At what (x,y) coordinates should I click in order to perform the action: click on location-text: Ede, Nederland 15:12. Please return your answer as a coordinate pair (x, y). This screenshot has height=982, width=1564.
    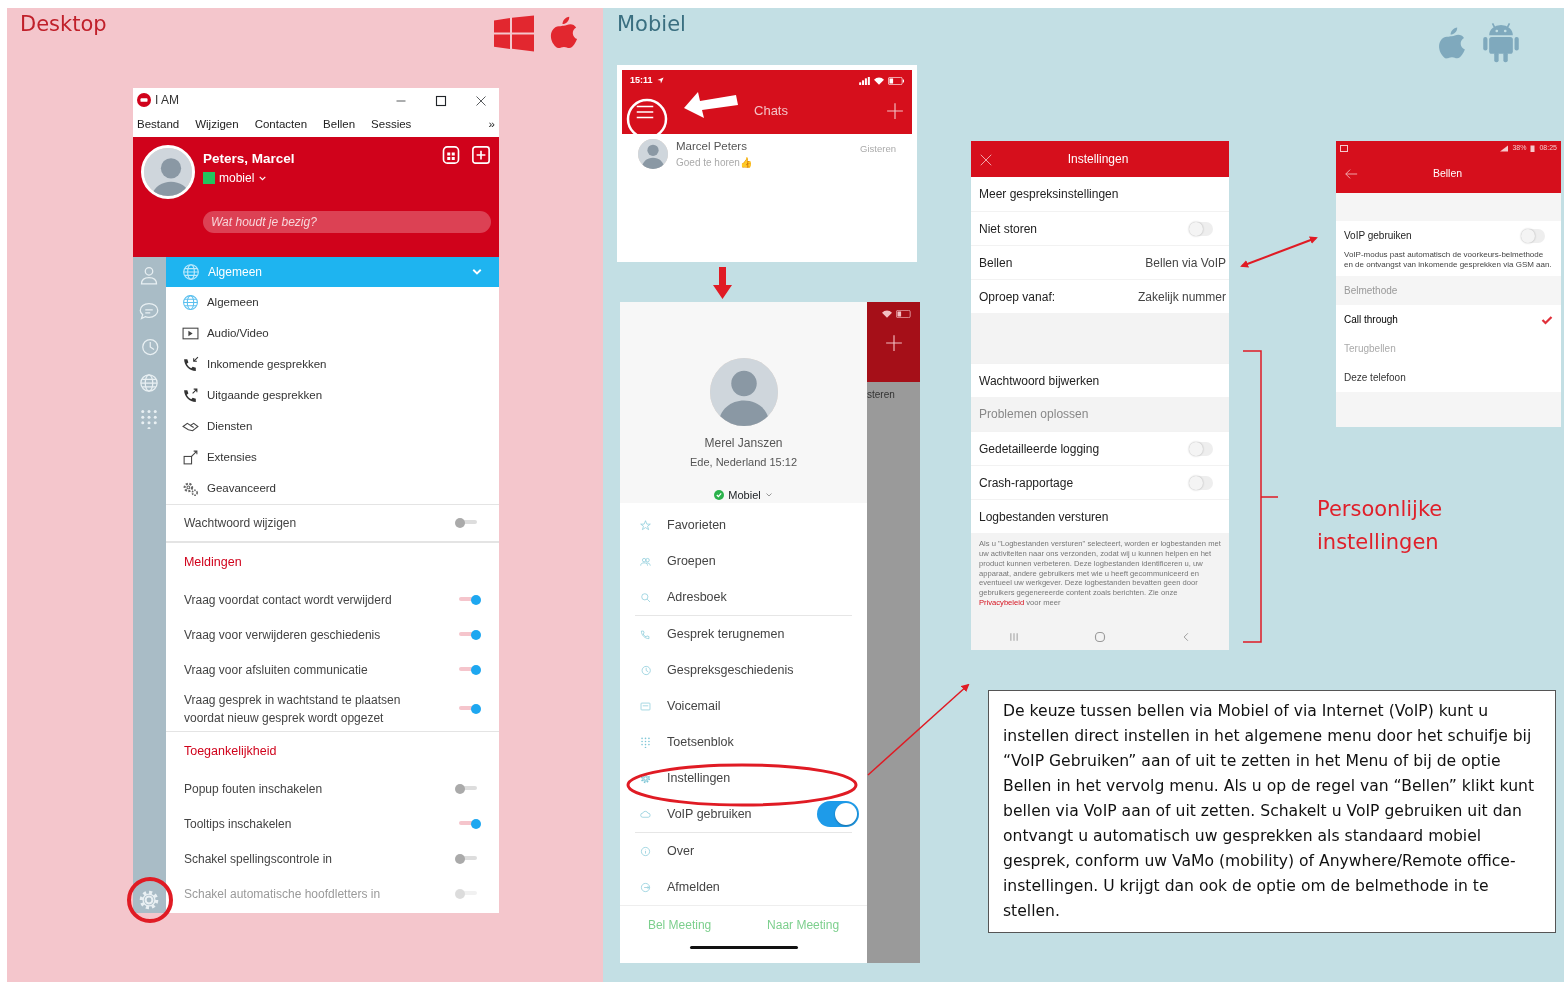
    Looking at the image, I should click on (743, 462).